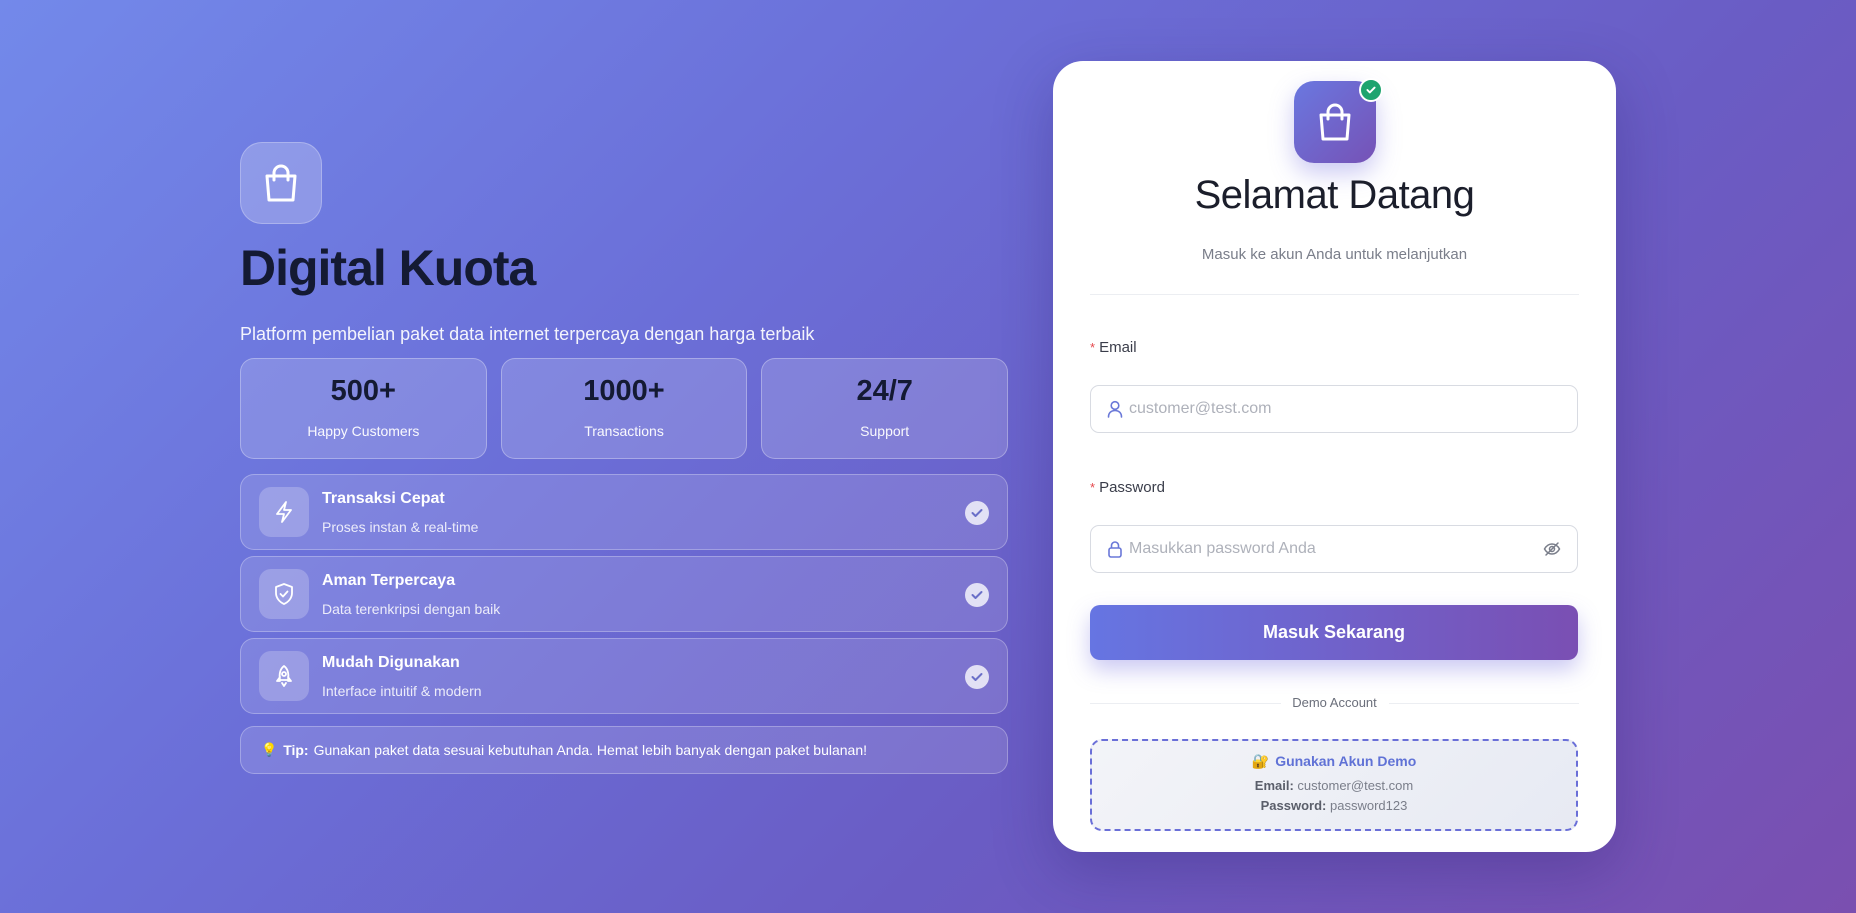 The width and height of the screenshot is (1856, 913). I want to click on demo-password-line: Password: password123, so click(1334, 805).